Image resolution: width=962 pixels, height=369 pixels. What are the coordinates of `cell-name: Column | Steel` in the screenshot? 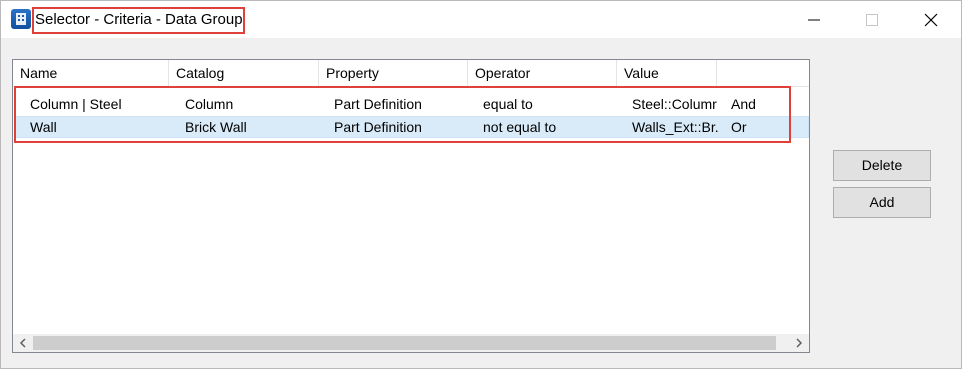 It's located at (76, 104).